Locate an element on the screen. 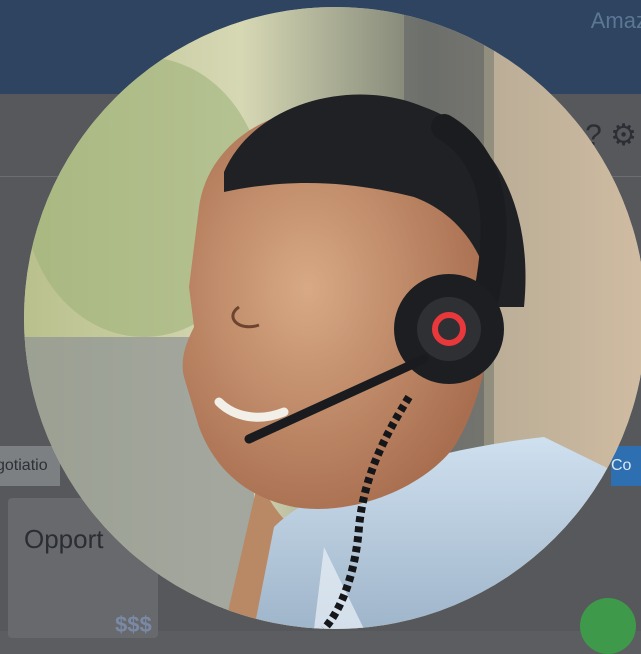 The width and height of the screenshot is (641, 654). tab-negotiation: gotiatio is located at coordinates (30, 466).